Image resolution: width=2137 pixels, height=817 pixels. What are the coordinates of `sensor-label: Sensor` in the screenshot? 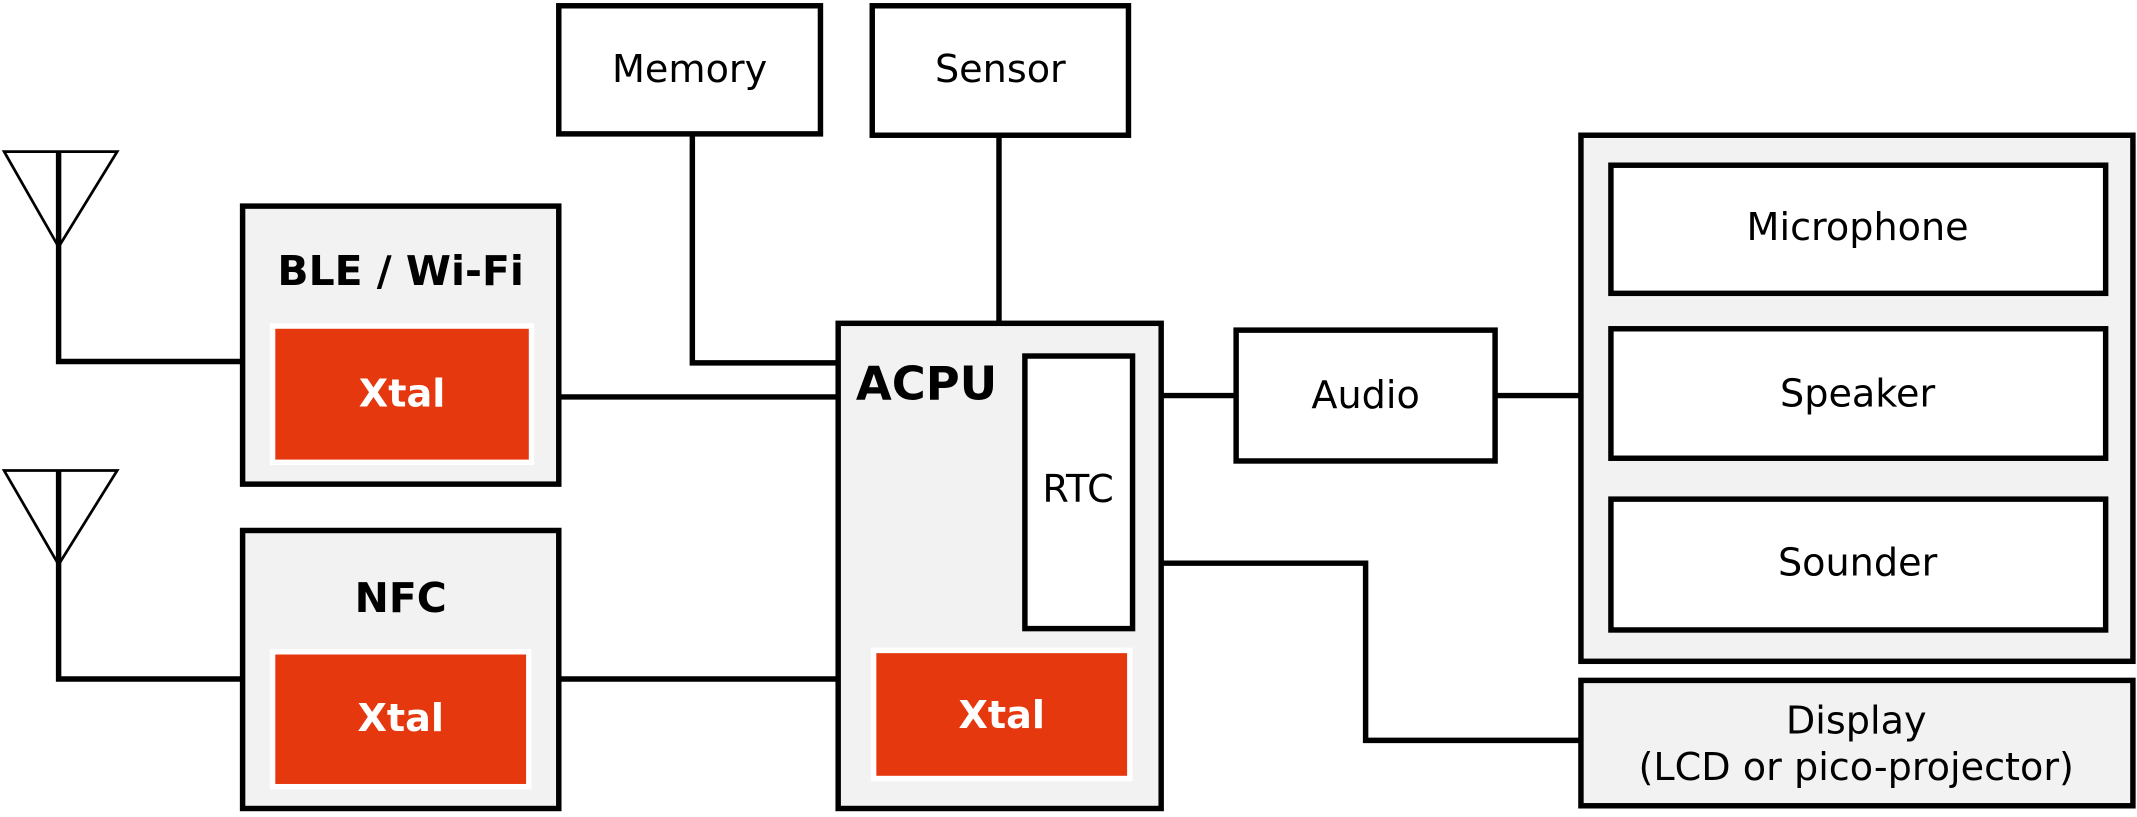 It's located at (1000, 69).